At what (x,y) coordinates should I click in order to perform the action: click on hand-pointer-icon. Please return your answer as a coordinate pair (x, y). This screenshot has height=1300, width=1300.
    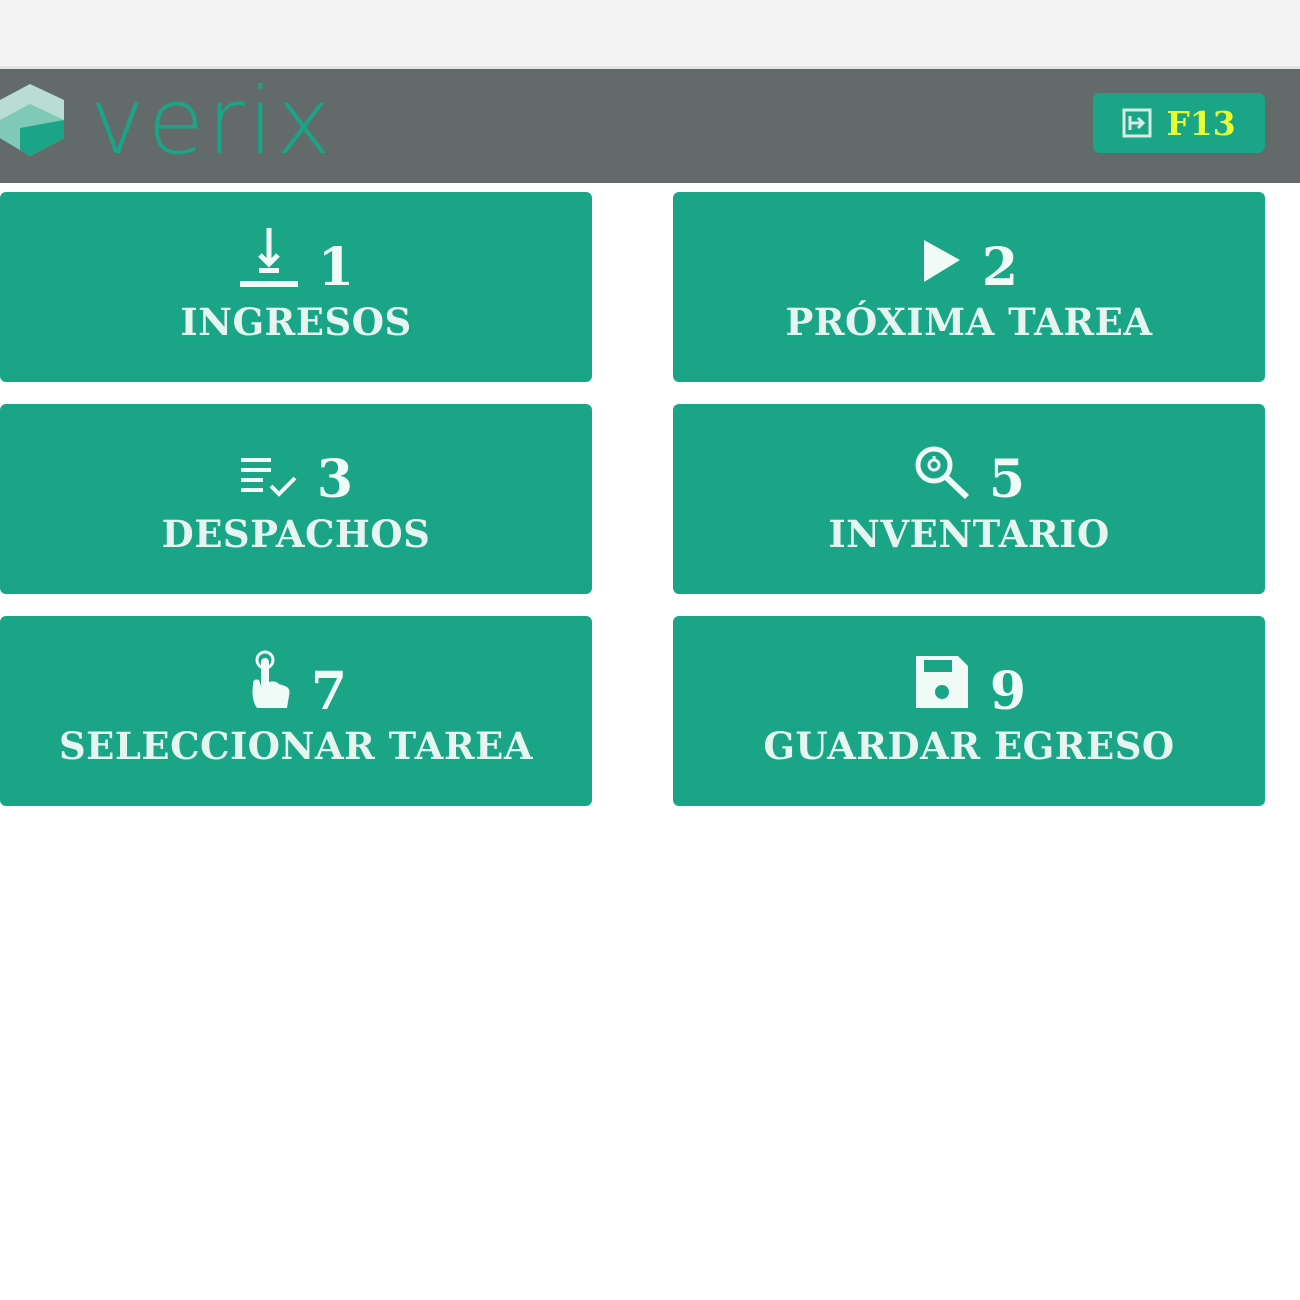
    Looking at the image, I should click on (271, 679).